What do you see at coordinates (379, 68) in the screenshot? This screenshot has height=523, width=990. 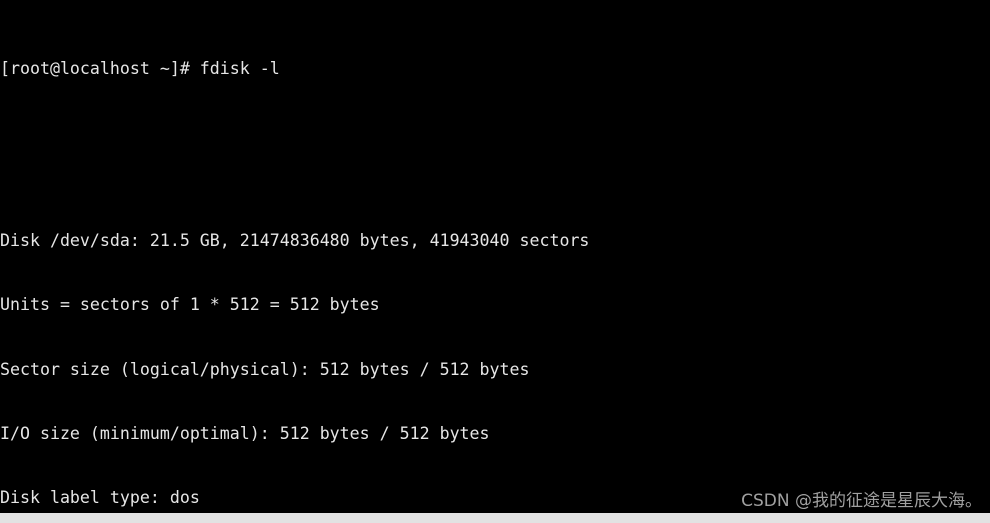 I see `command-prompt-line: [root@localhost ~]# fdisk -l` at bounding box center [379, 68].